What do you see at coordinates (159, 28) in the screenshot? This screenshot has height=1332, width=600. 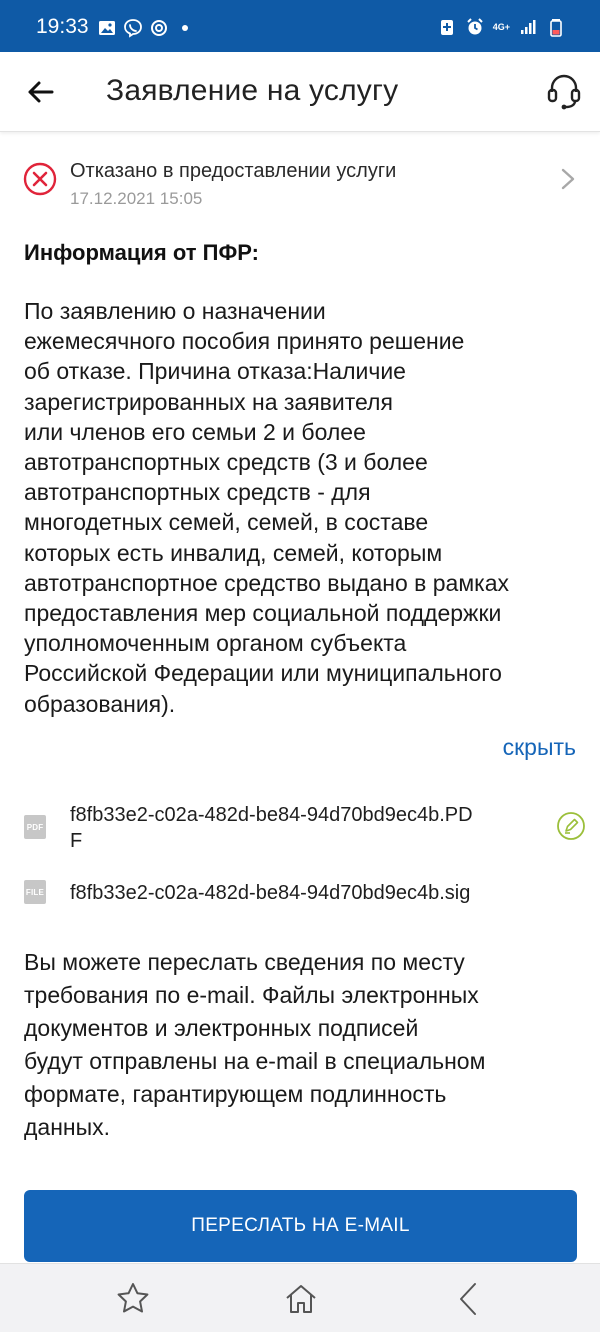 I see `sync-icon` at bounding box center [159, 28].